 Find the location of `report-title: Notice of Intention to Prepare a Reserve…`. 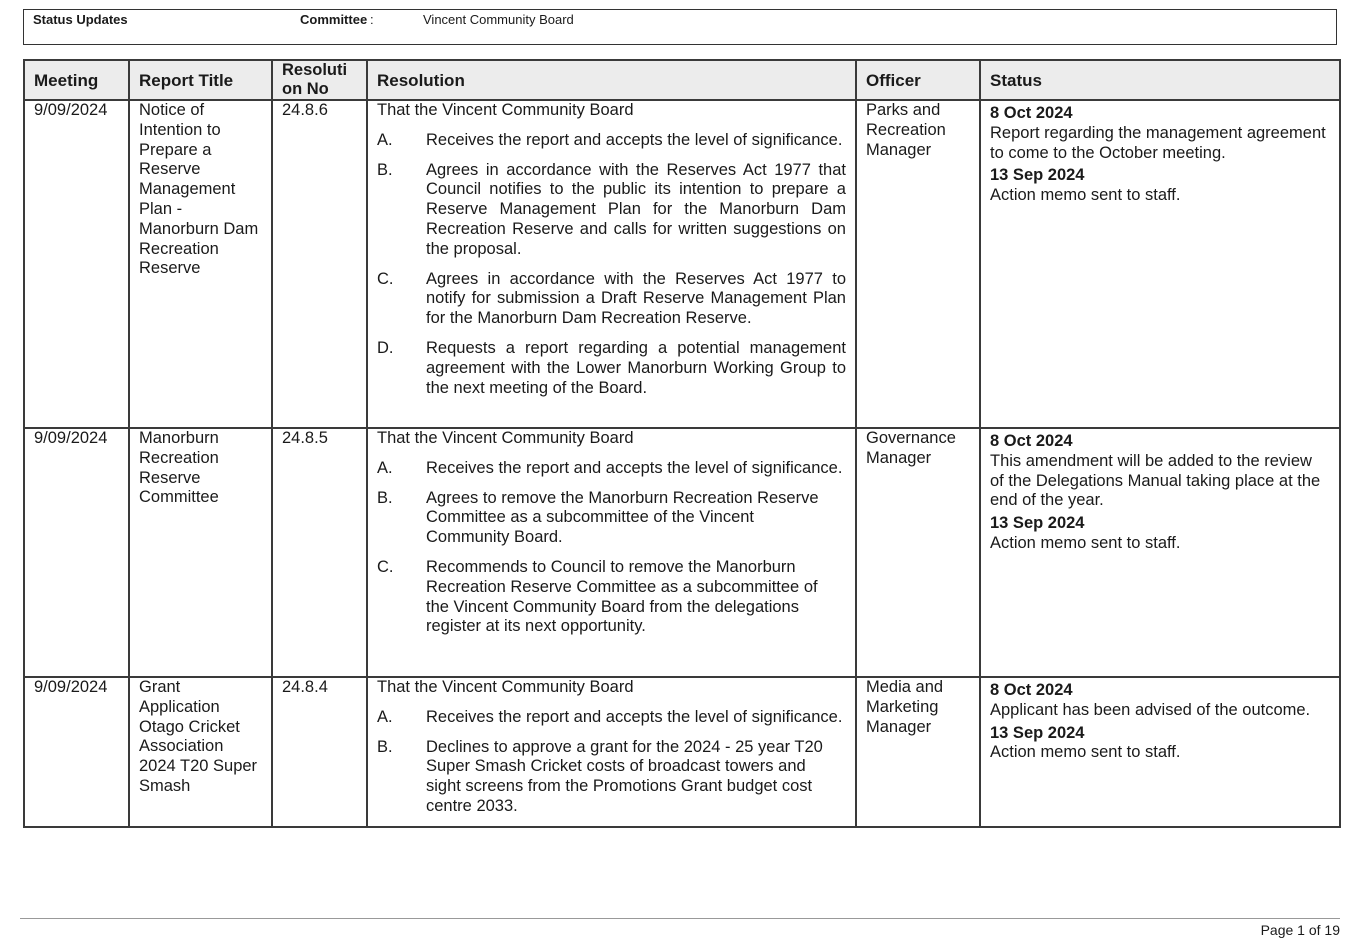

report-title: Notice of Intention to Prepare a Reserve… is located at coordinates (200, 264).